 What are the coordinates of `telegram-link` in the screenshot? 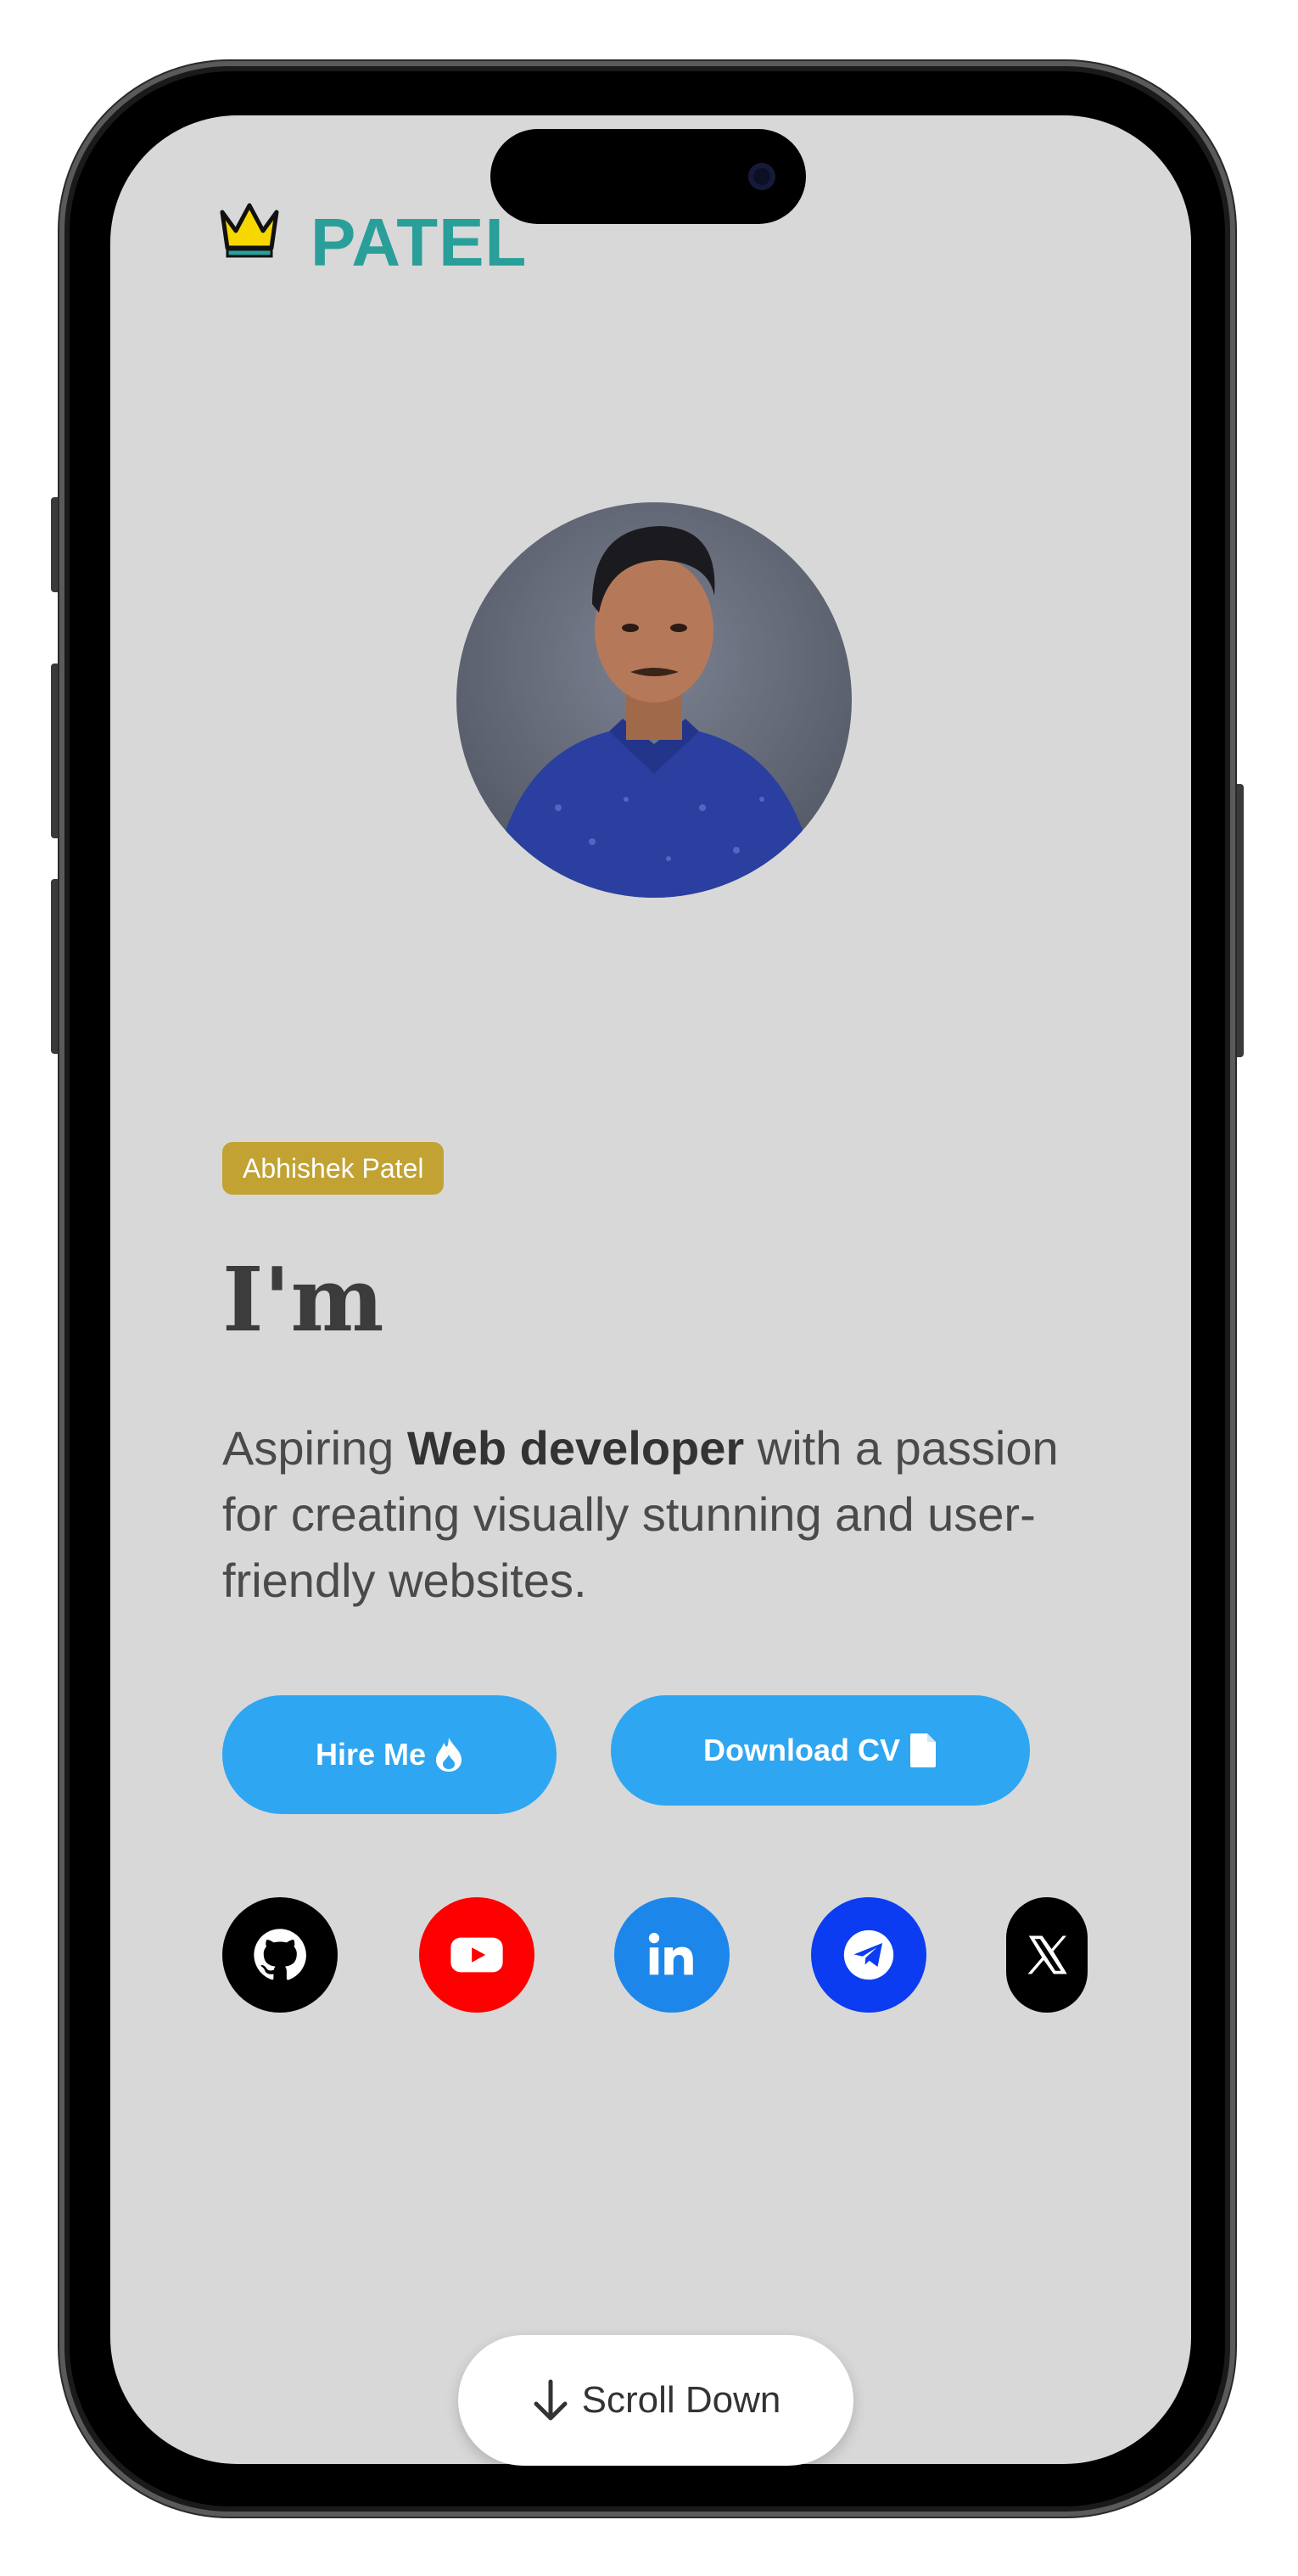 It's located at (868, 1955).